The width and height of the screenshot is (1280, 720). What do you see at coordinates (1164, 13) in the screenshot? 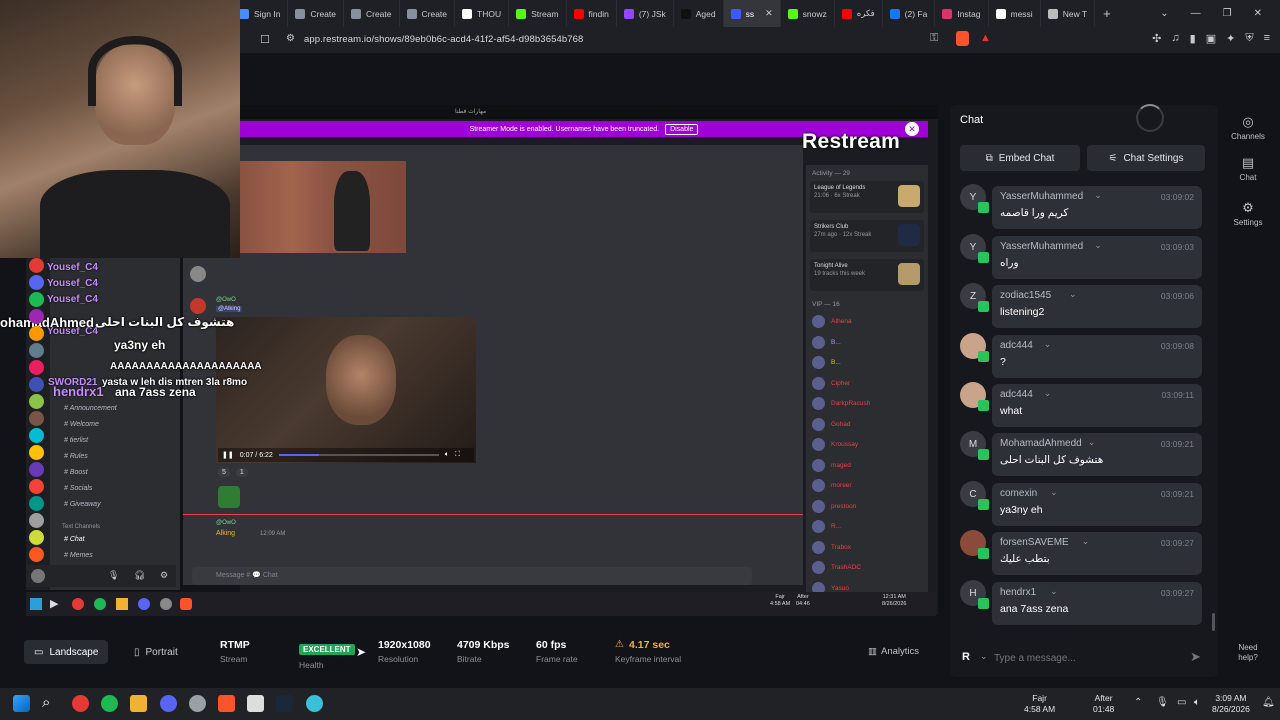
I see `tab-search-icon: ⌄` at bounding box center [1164, 13].